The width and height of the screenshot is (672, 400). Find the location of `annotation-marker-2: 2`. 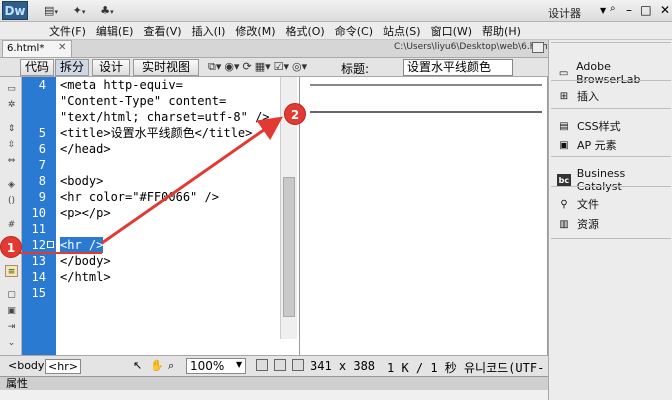

annotation-marker-2: 2 is located at coordinates (295, 114).